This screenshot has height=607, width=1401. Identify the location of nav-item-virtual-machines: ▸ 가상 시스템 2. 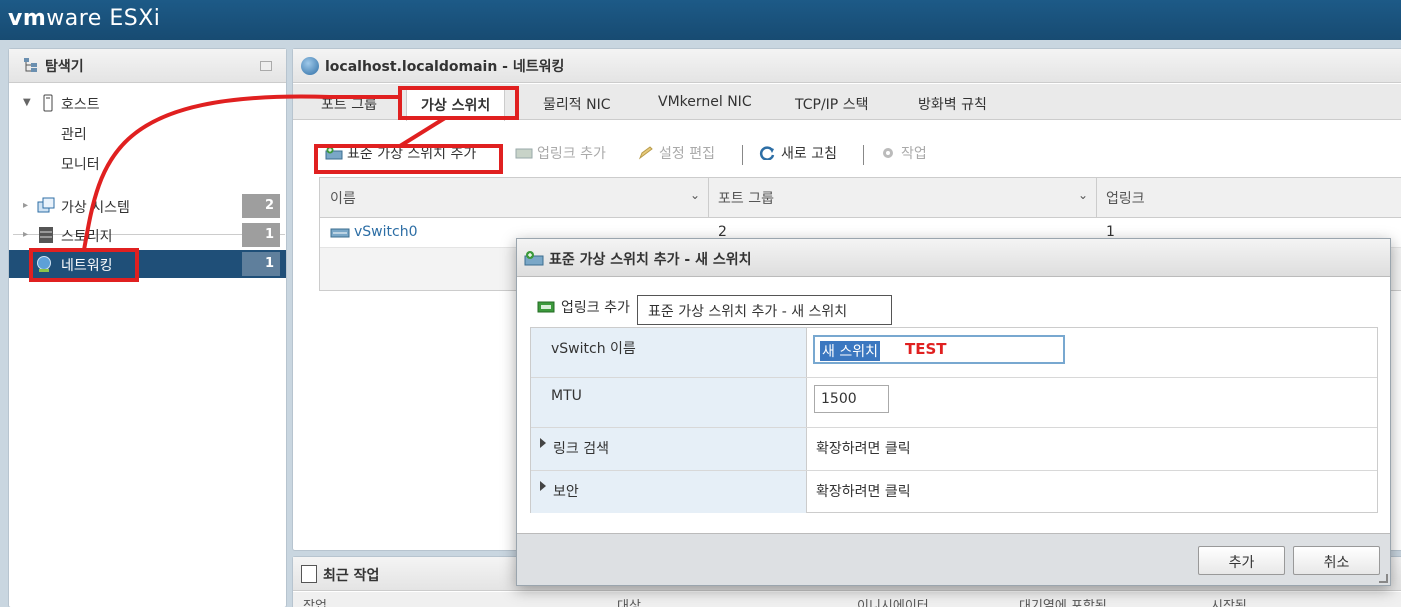
(147, 206).